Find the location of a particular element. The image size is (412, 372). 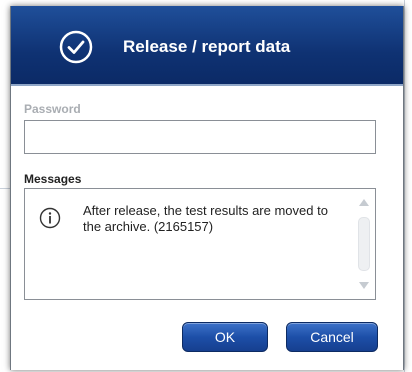

scroll-thumb is located at coordinates (364, 244).